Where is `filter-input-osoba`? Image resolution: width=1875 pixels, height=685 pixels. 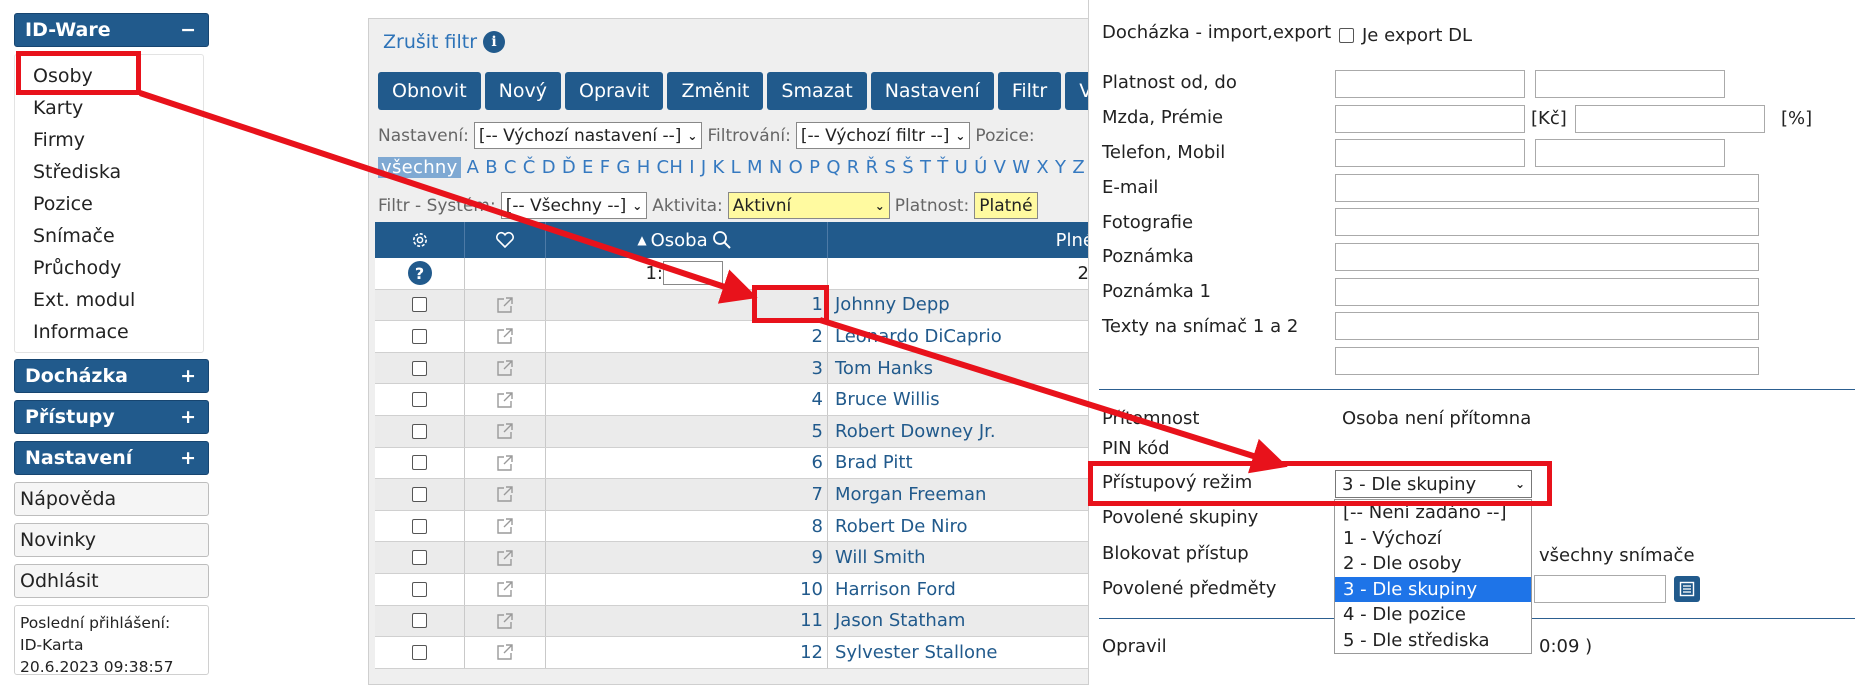
filter-input-osoba is located at coordinates (693, 273).